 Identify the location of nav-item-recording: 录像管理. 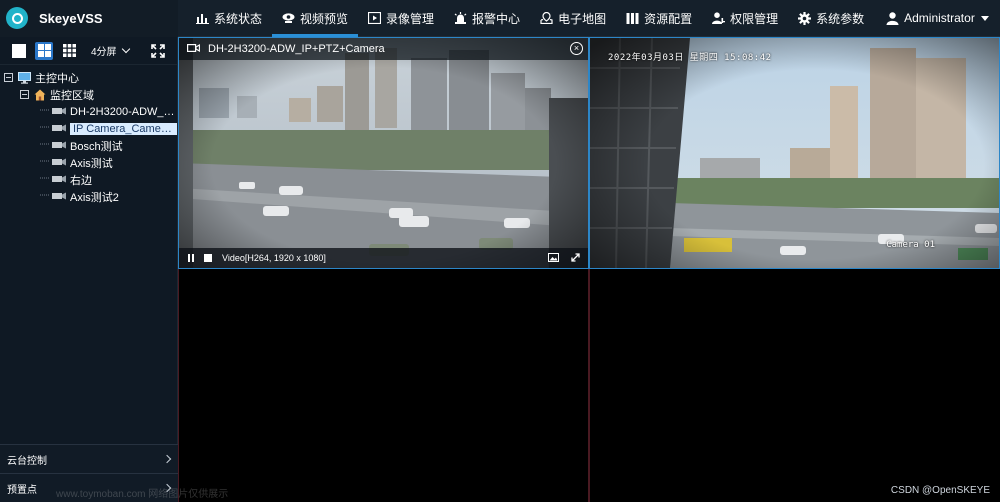
(401, 18).